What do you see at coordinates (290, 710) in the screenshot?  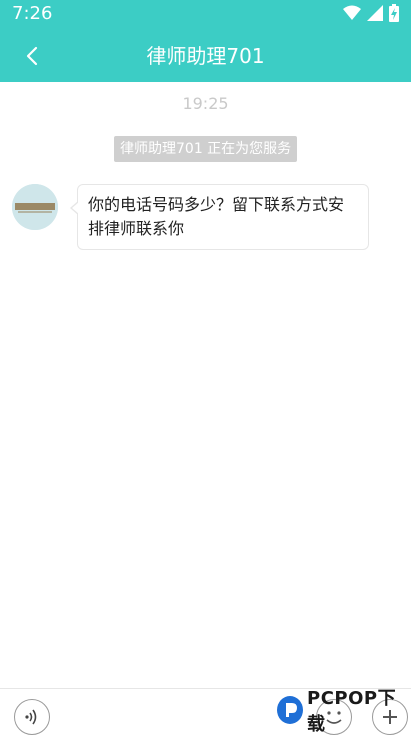 I see `pcpop-logo-icon` at bounding box center [290, 710].